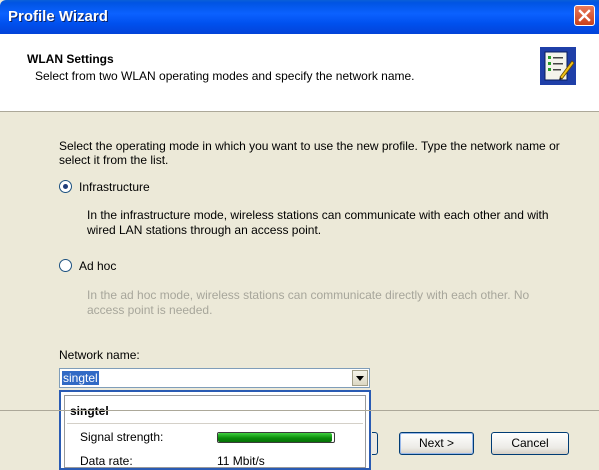 The width and height of the screenshot is (599, 470). I want to click on dropdown-arrow-button, so click(360, 378).